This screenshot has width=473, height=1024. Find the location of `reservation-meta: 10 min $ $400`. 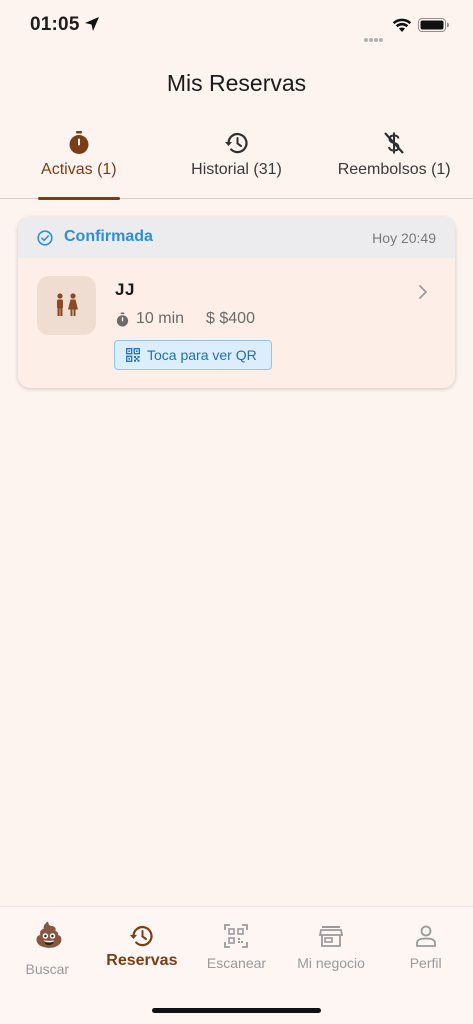

reservation-meta: 10 min $ $400 is located at coordinates (185, 319).